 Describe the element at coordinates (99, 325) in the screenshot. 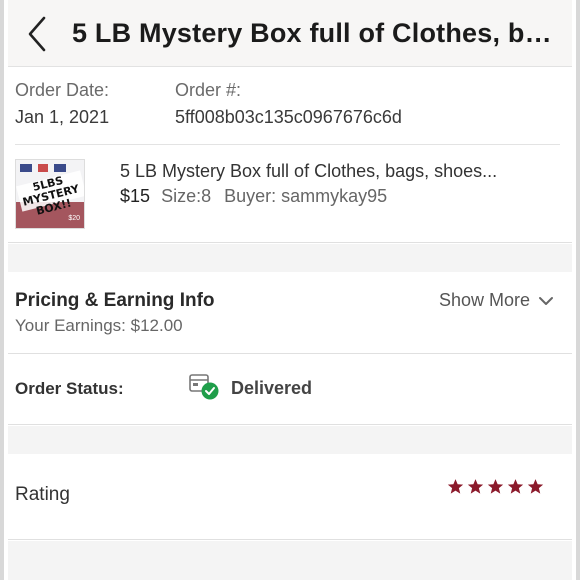

I see `earnings-text: Your Earnings: $12.00` at that location.